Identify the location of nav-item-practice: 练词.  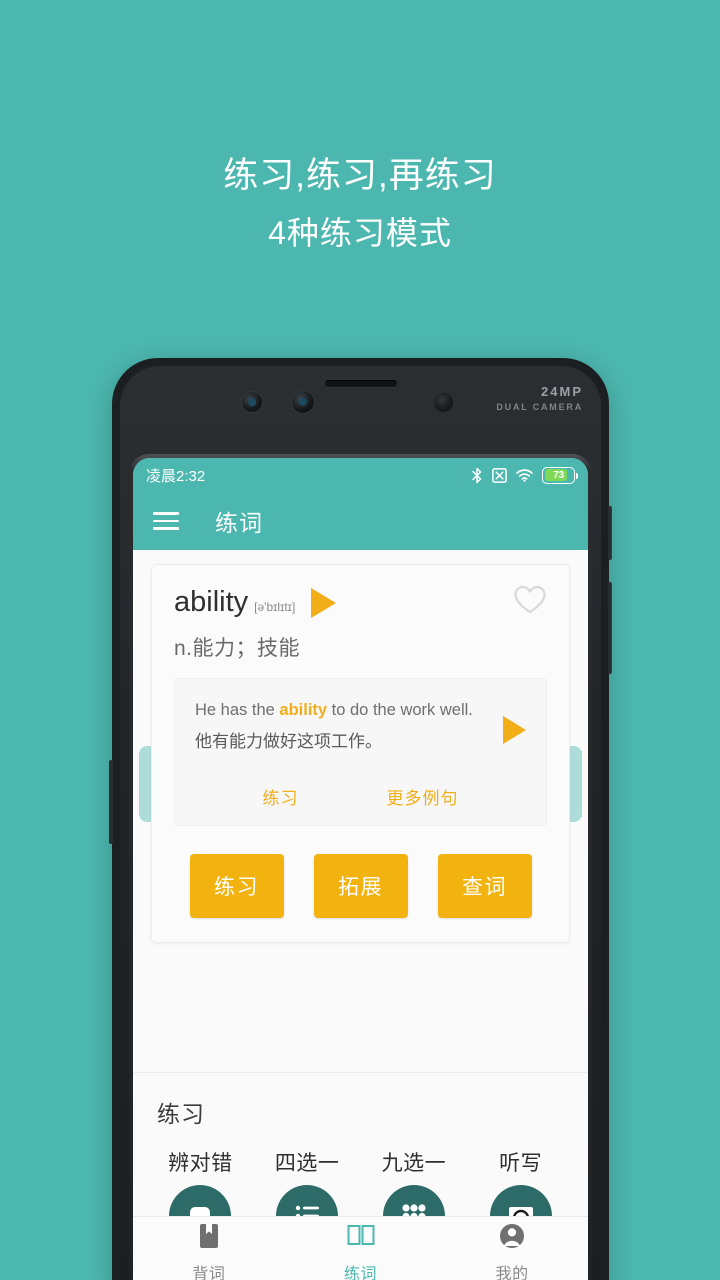
(361, 1251).